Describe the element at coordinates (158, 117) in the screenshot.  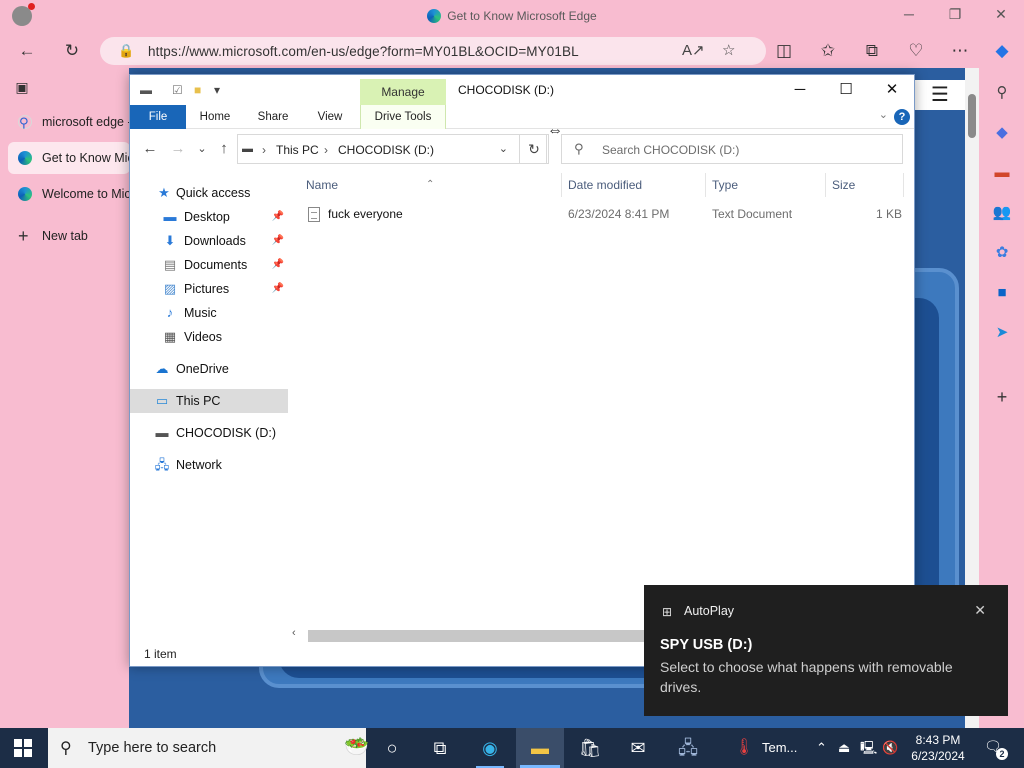
I see `ribbon-tab-file: File` at that location.